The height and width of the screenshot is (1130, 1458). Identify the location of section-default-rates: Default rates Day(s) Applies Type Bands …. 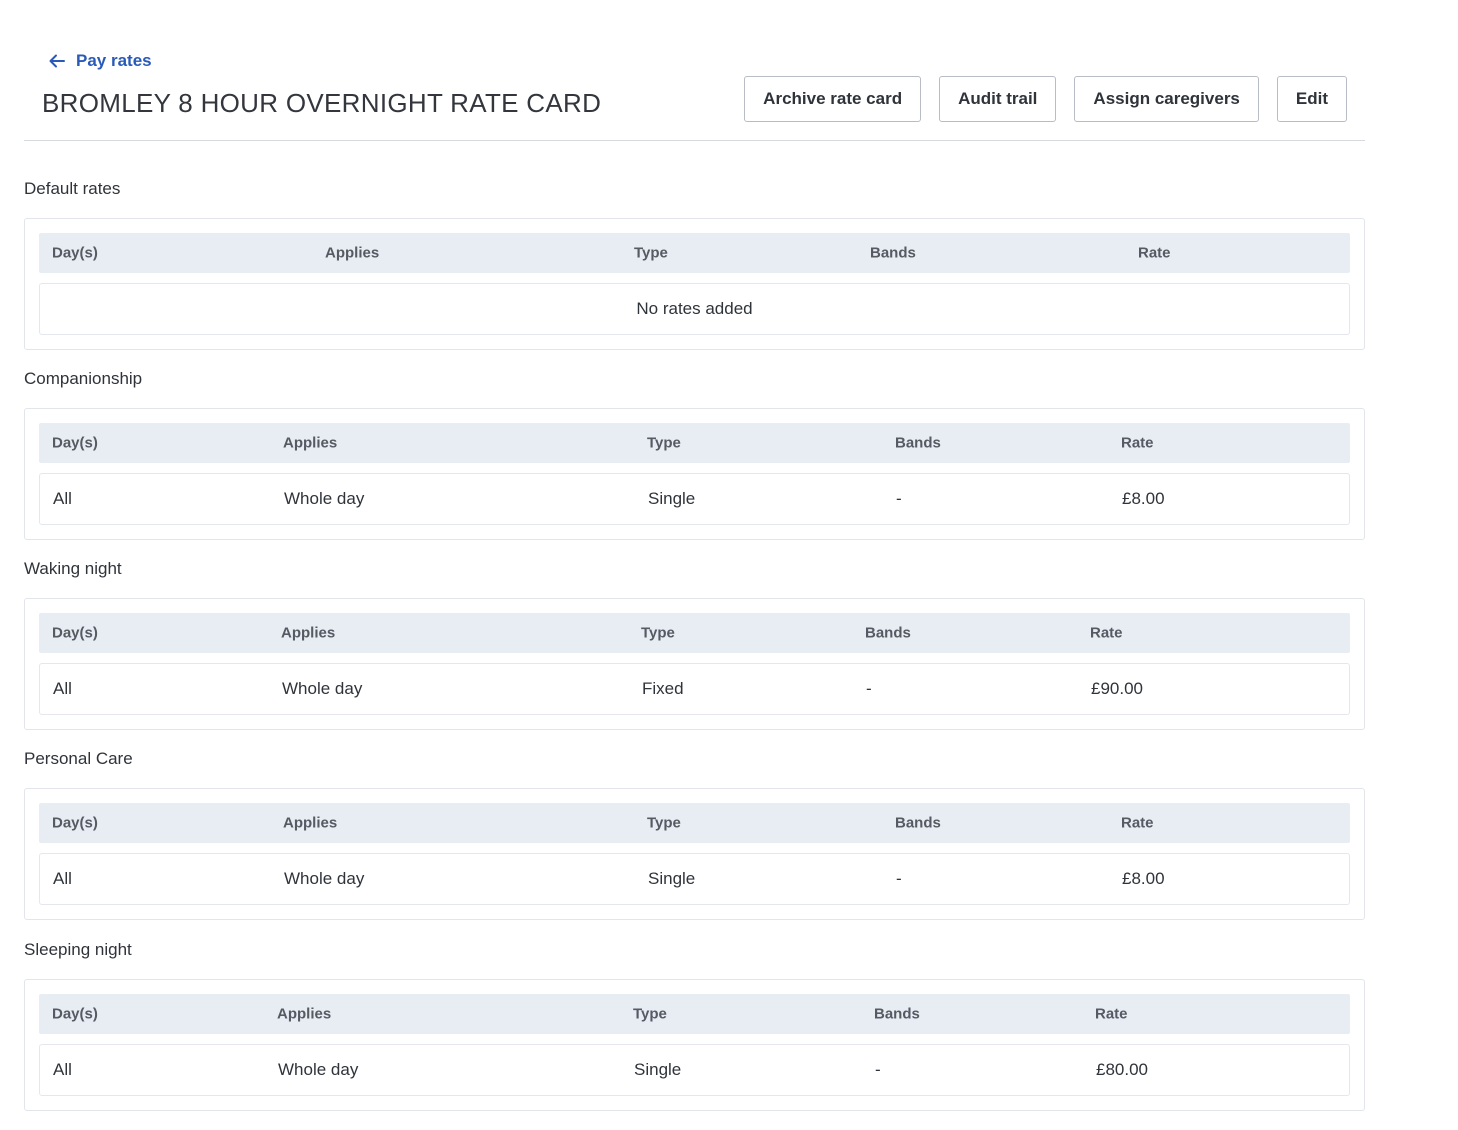
(694, 263).